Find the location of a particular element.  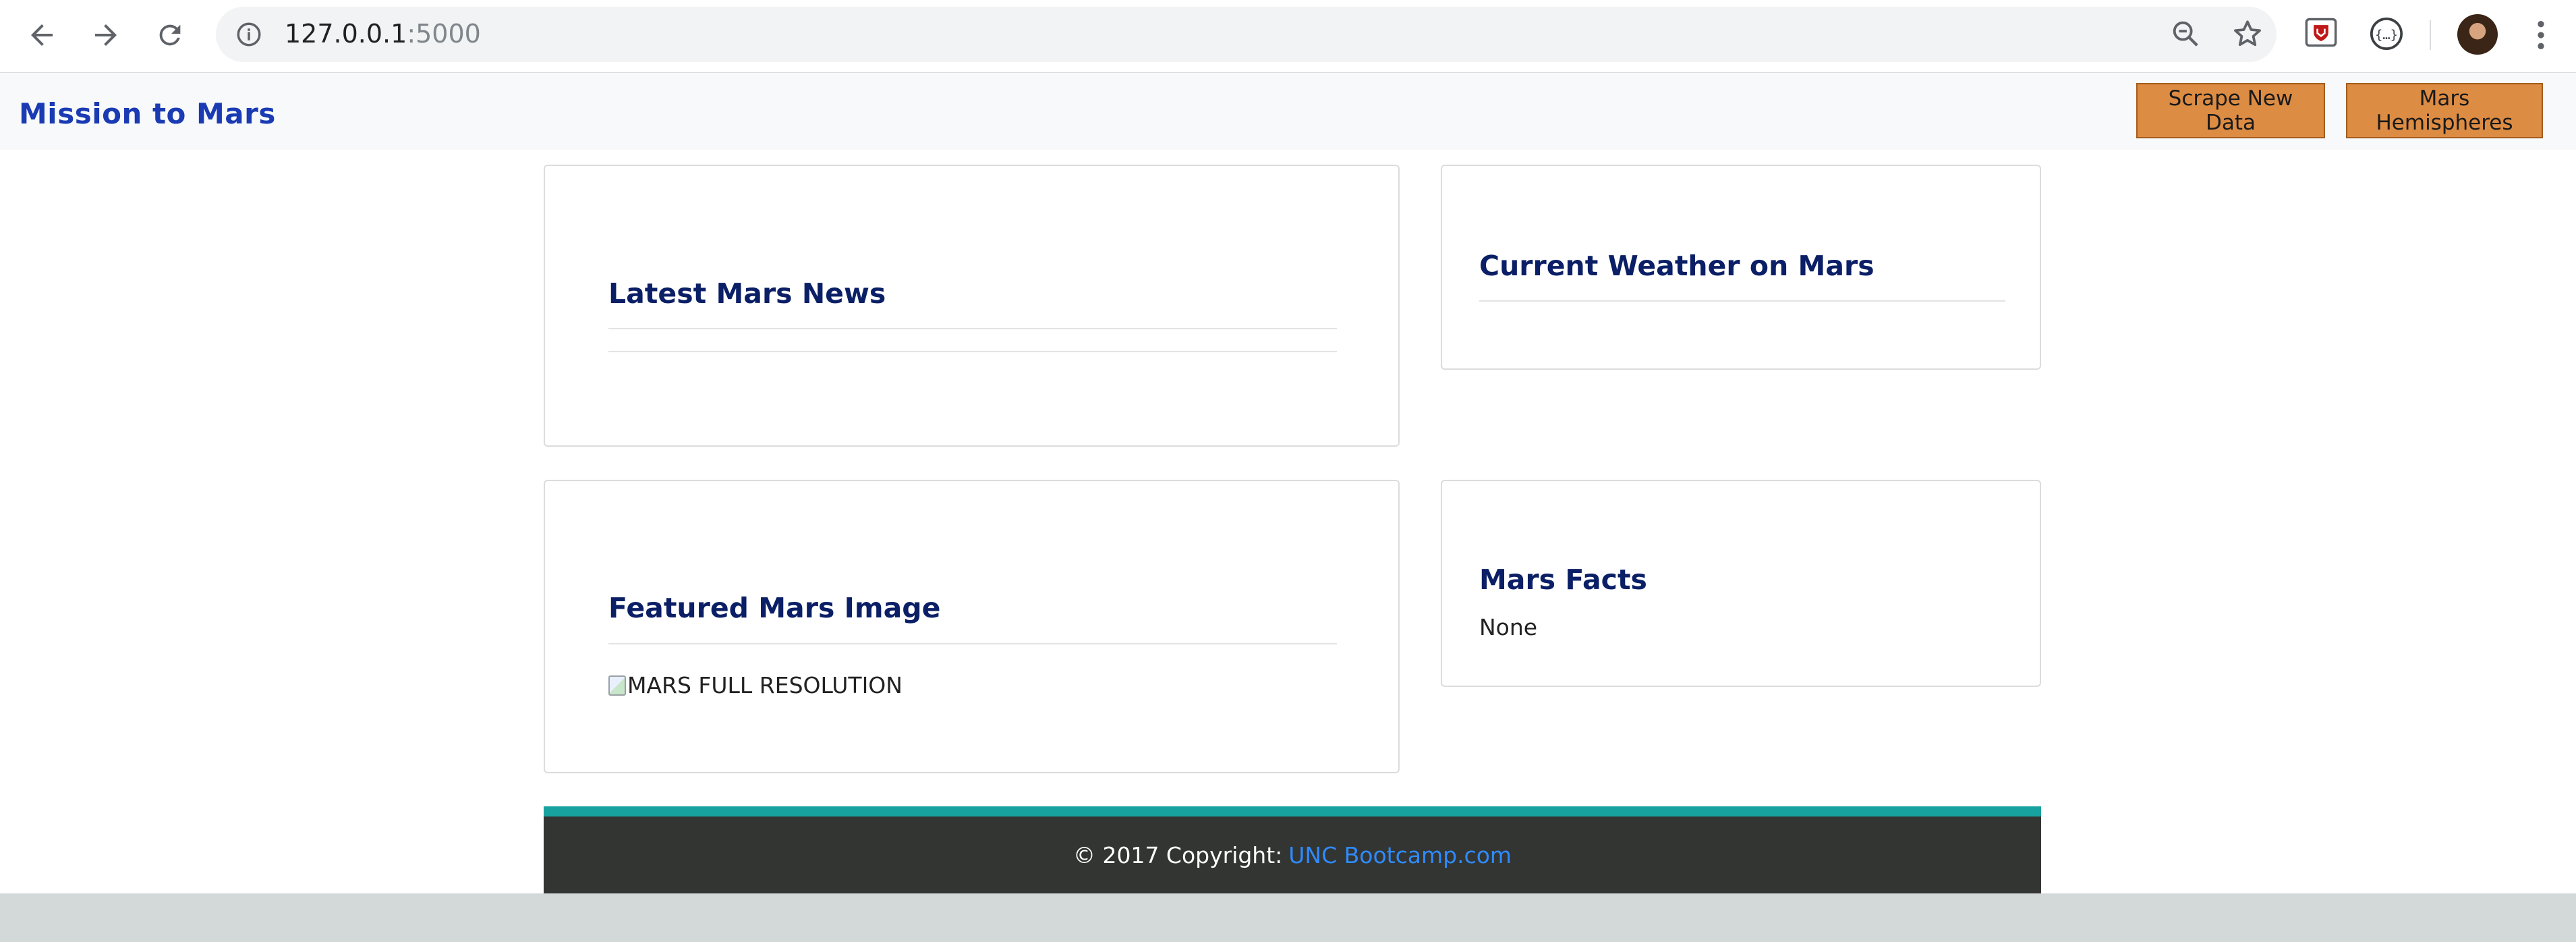

news-card: Latest Mars News is located at coordinates (972, 306).